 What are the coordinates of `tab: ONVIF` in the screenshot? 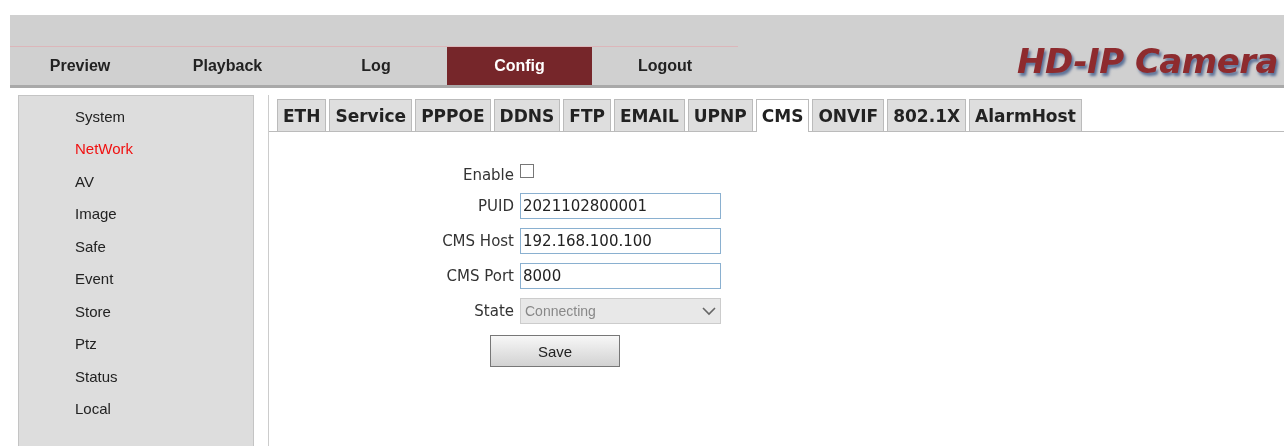 It's located at (848, 115).